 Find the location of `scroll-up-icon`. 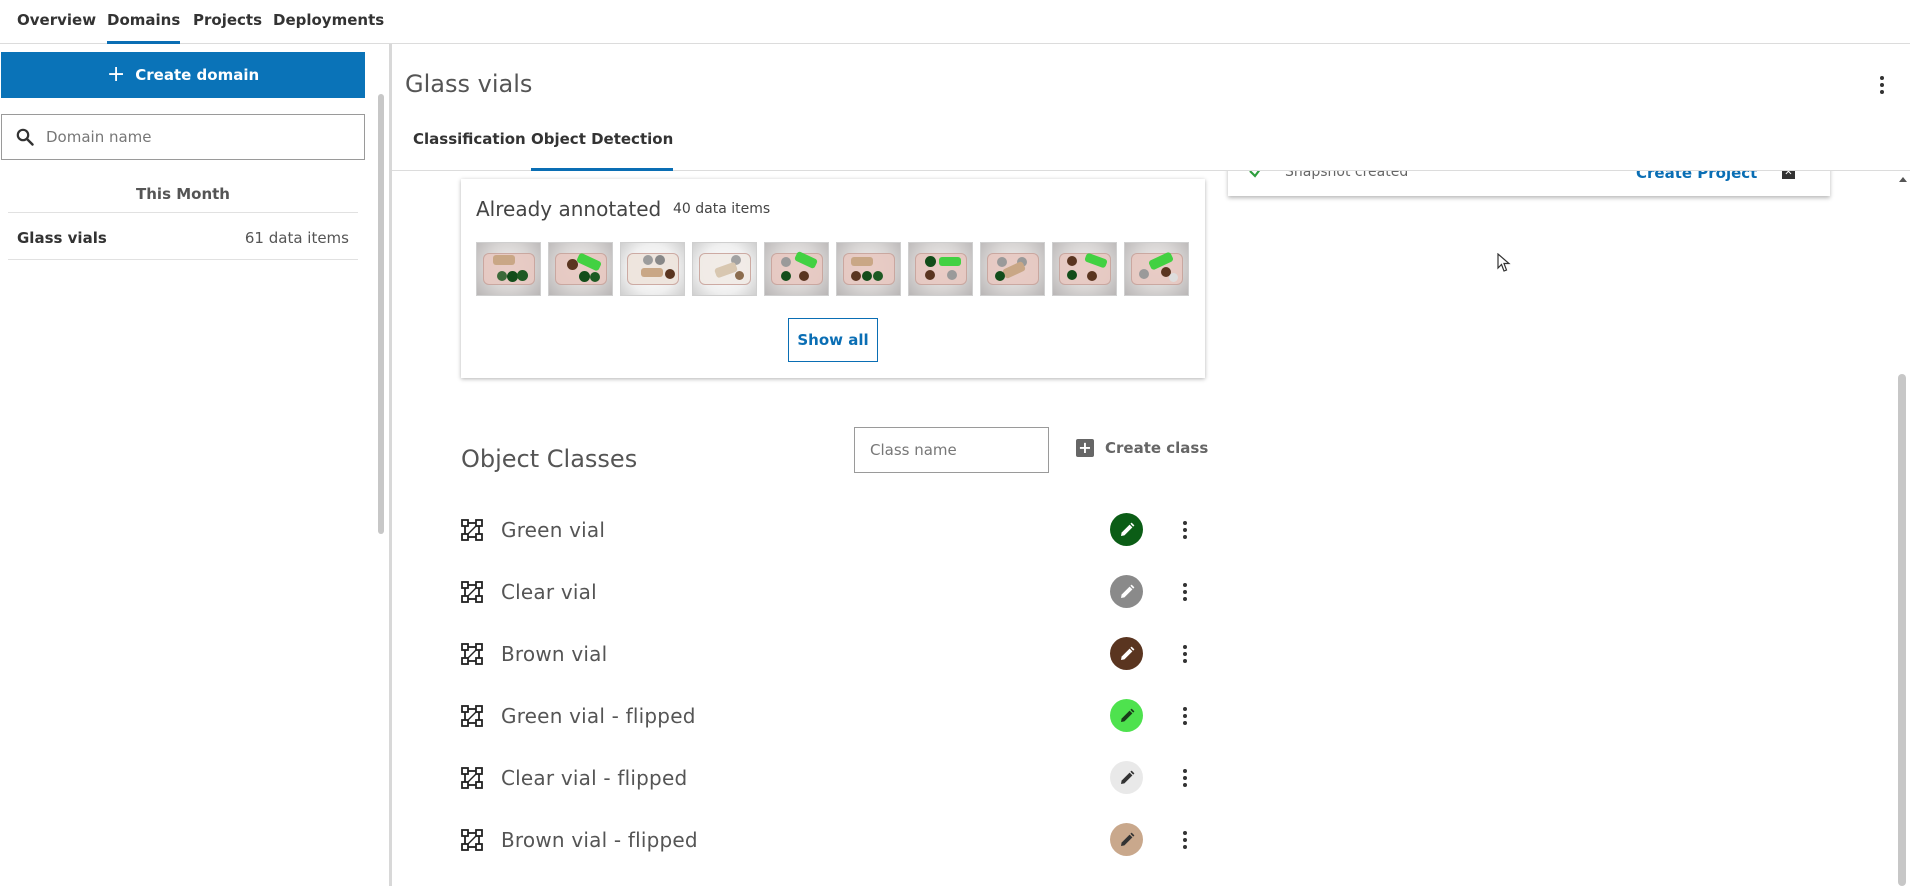

scroll-up-icon is located at coordinates (1903, 179).